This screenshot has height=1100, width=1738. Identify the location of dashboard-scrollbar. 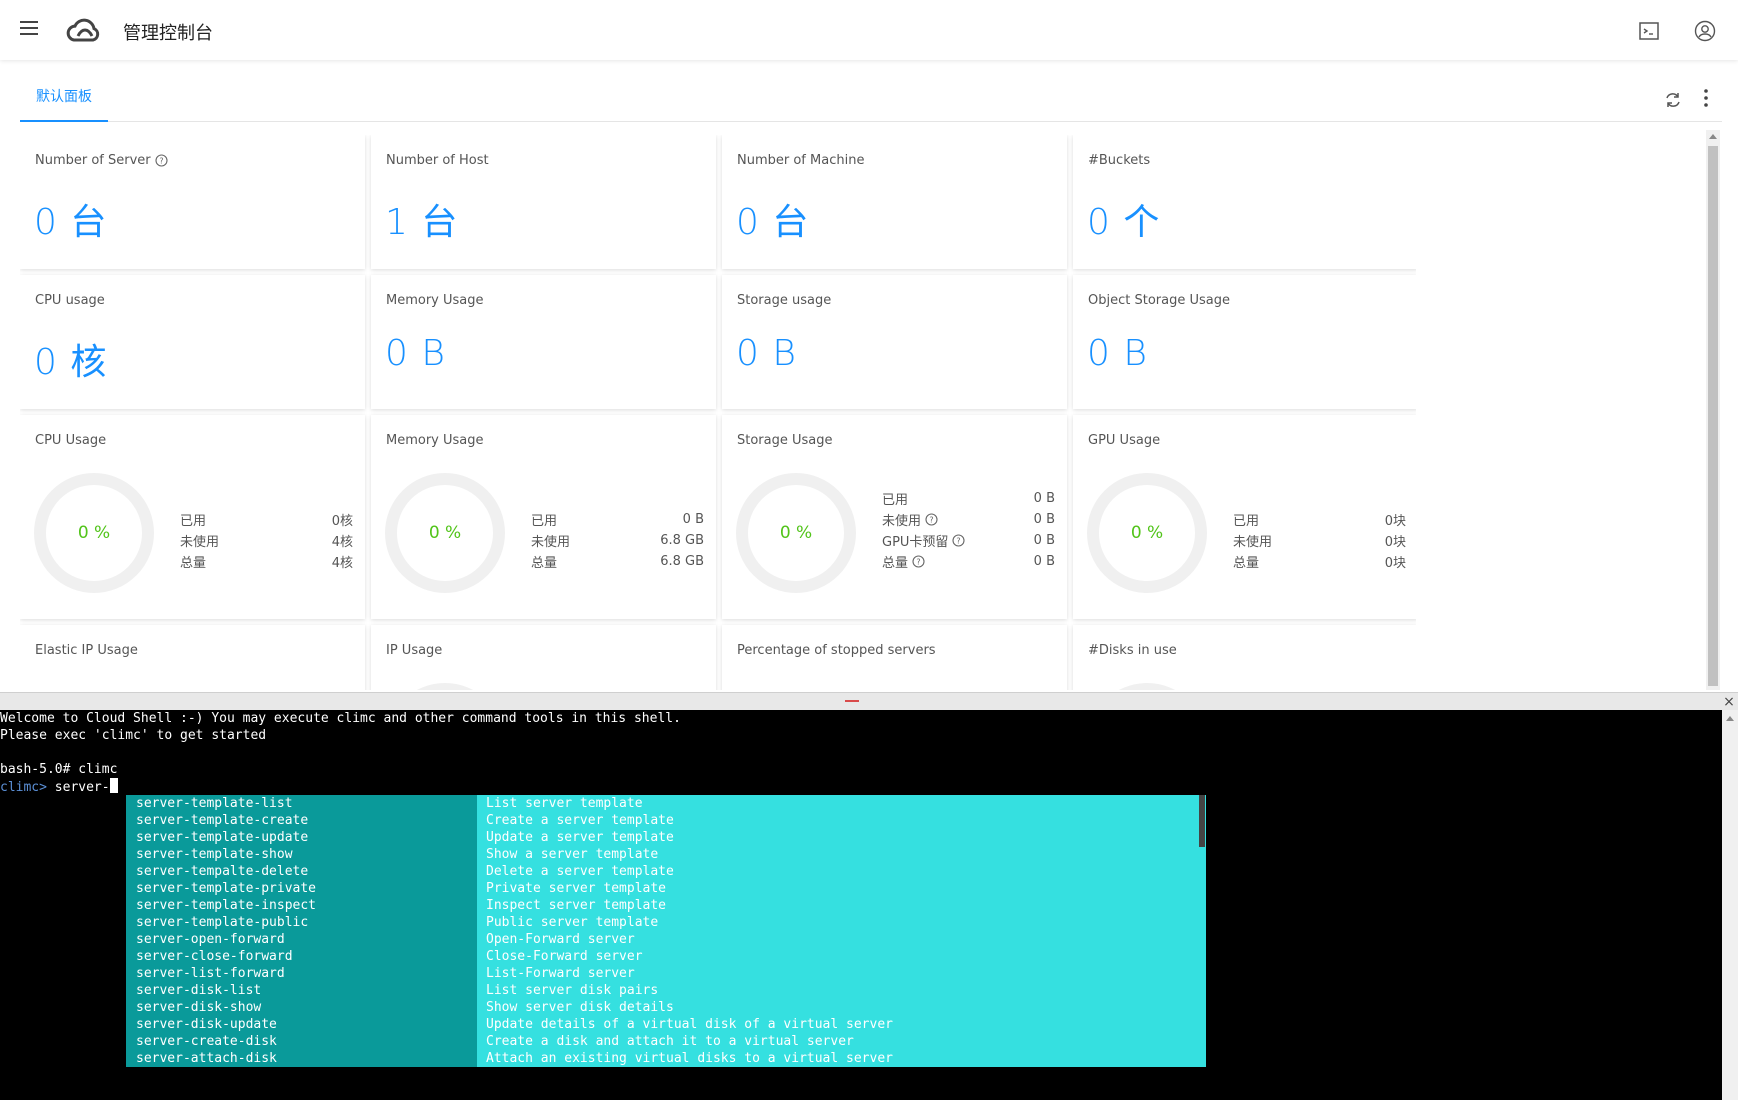
(1713, 410).